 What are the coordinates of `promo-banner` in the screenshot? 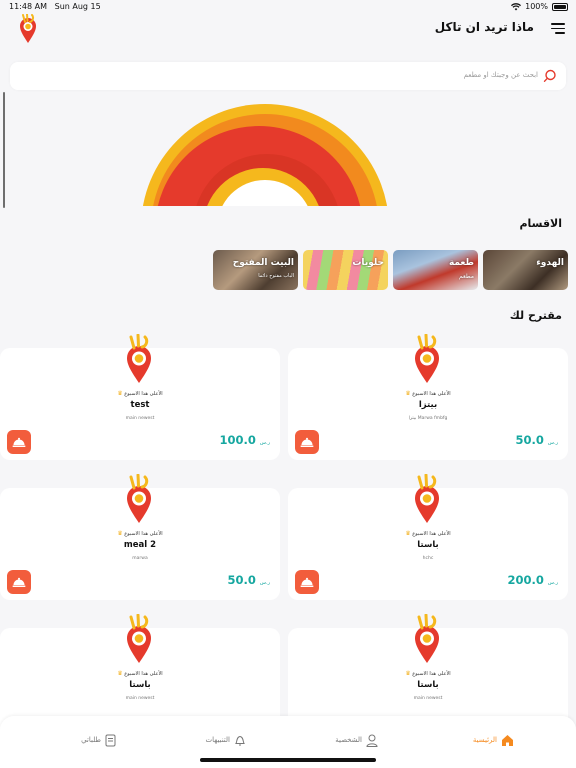 It's located at (265, 153).